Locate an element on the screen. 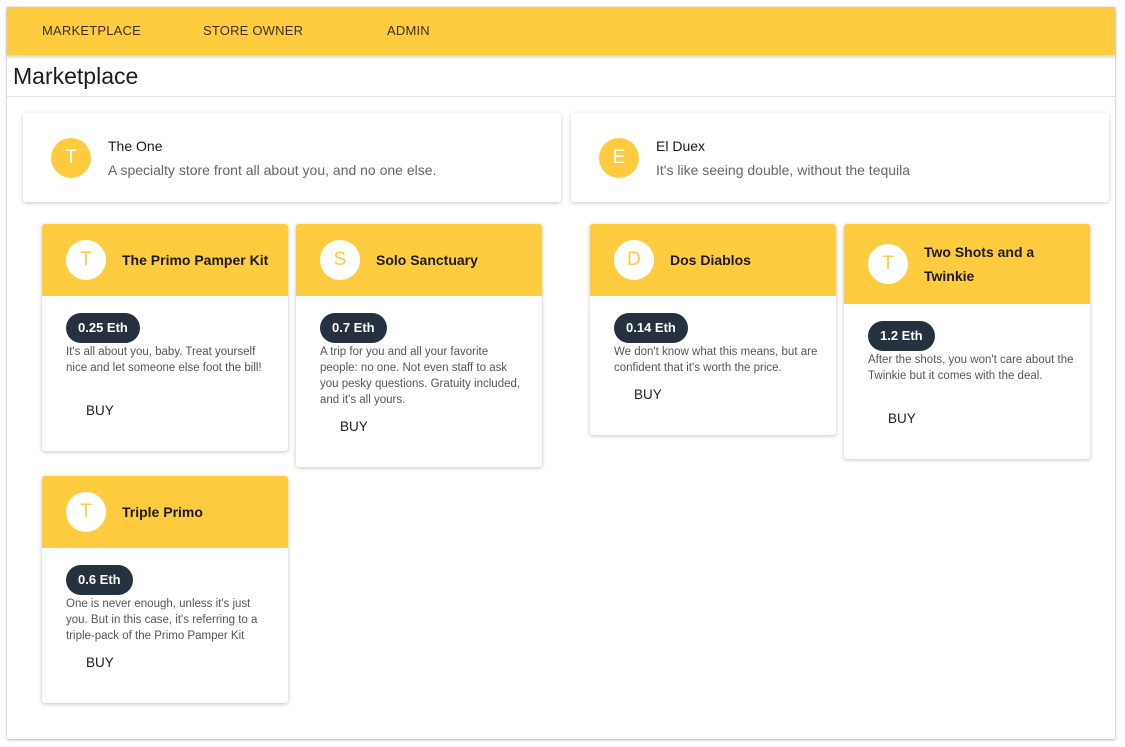  product-name: Solo Sanctuary is located at coordinates (427, 260).